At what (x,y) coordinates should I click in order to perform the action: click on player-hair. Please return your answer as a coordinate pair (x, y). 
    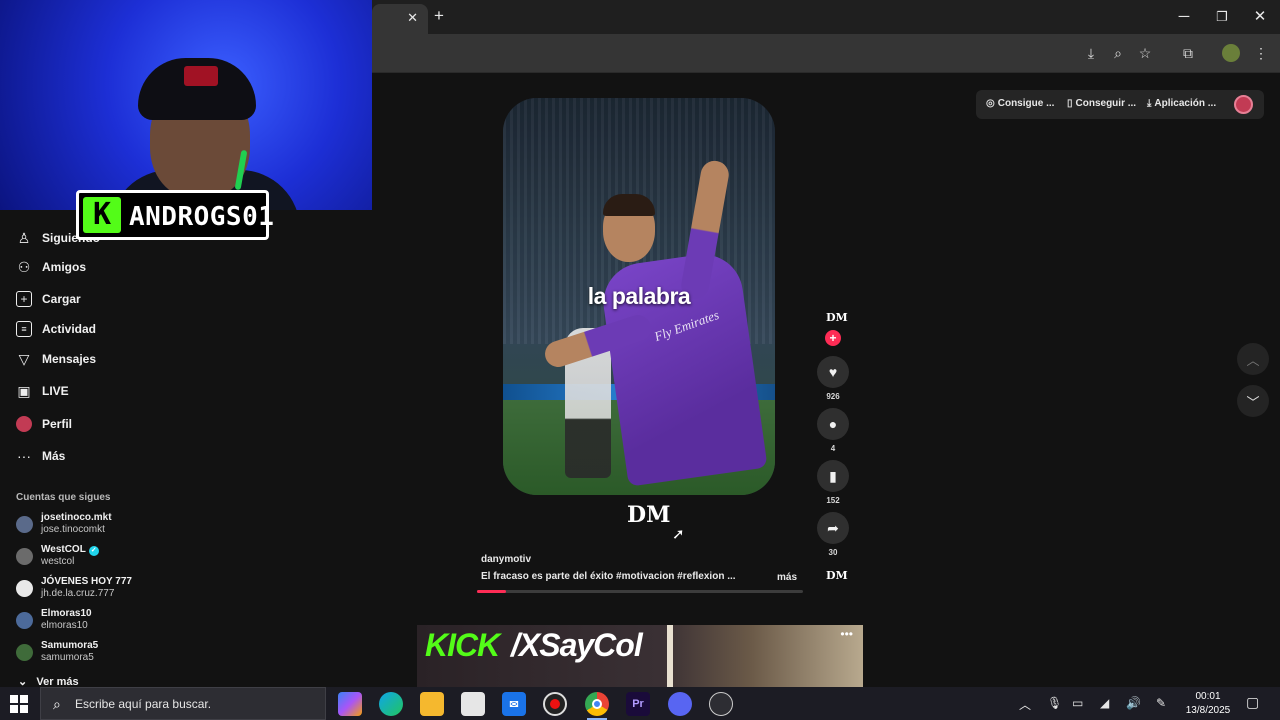
    Looking at the image, I should click on (629, 205).